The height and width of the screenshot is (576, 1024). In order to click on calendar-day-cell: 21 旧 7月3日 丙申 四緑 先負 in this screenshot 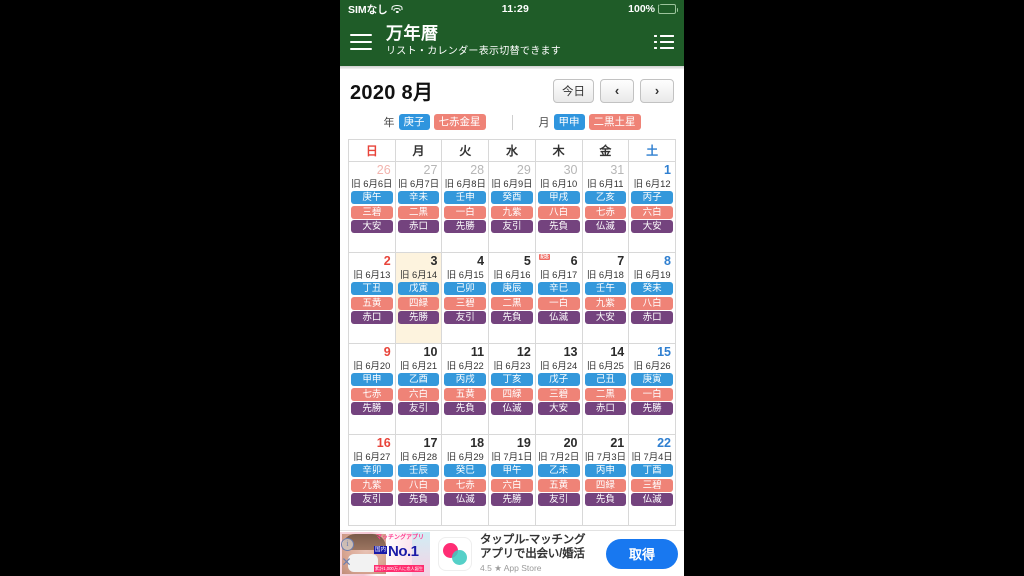, I will do `click(605, 480)`.